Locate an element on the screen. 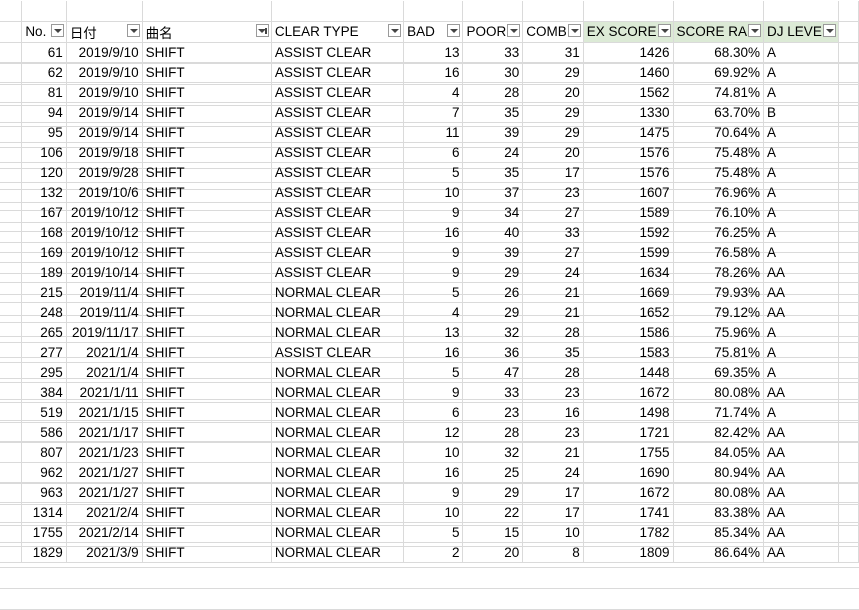  cell-date: 2019/10/12 is located at coordinates (104, 212).